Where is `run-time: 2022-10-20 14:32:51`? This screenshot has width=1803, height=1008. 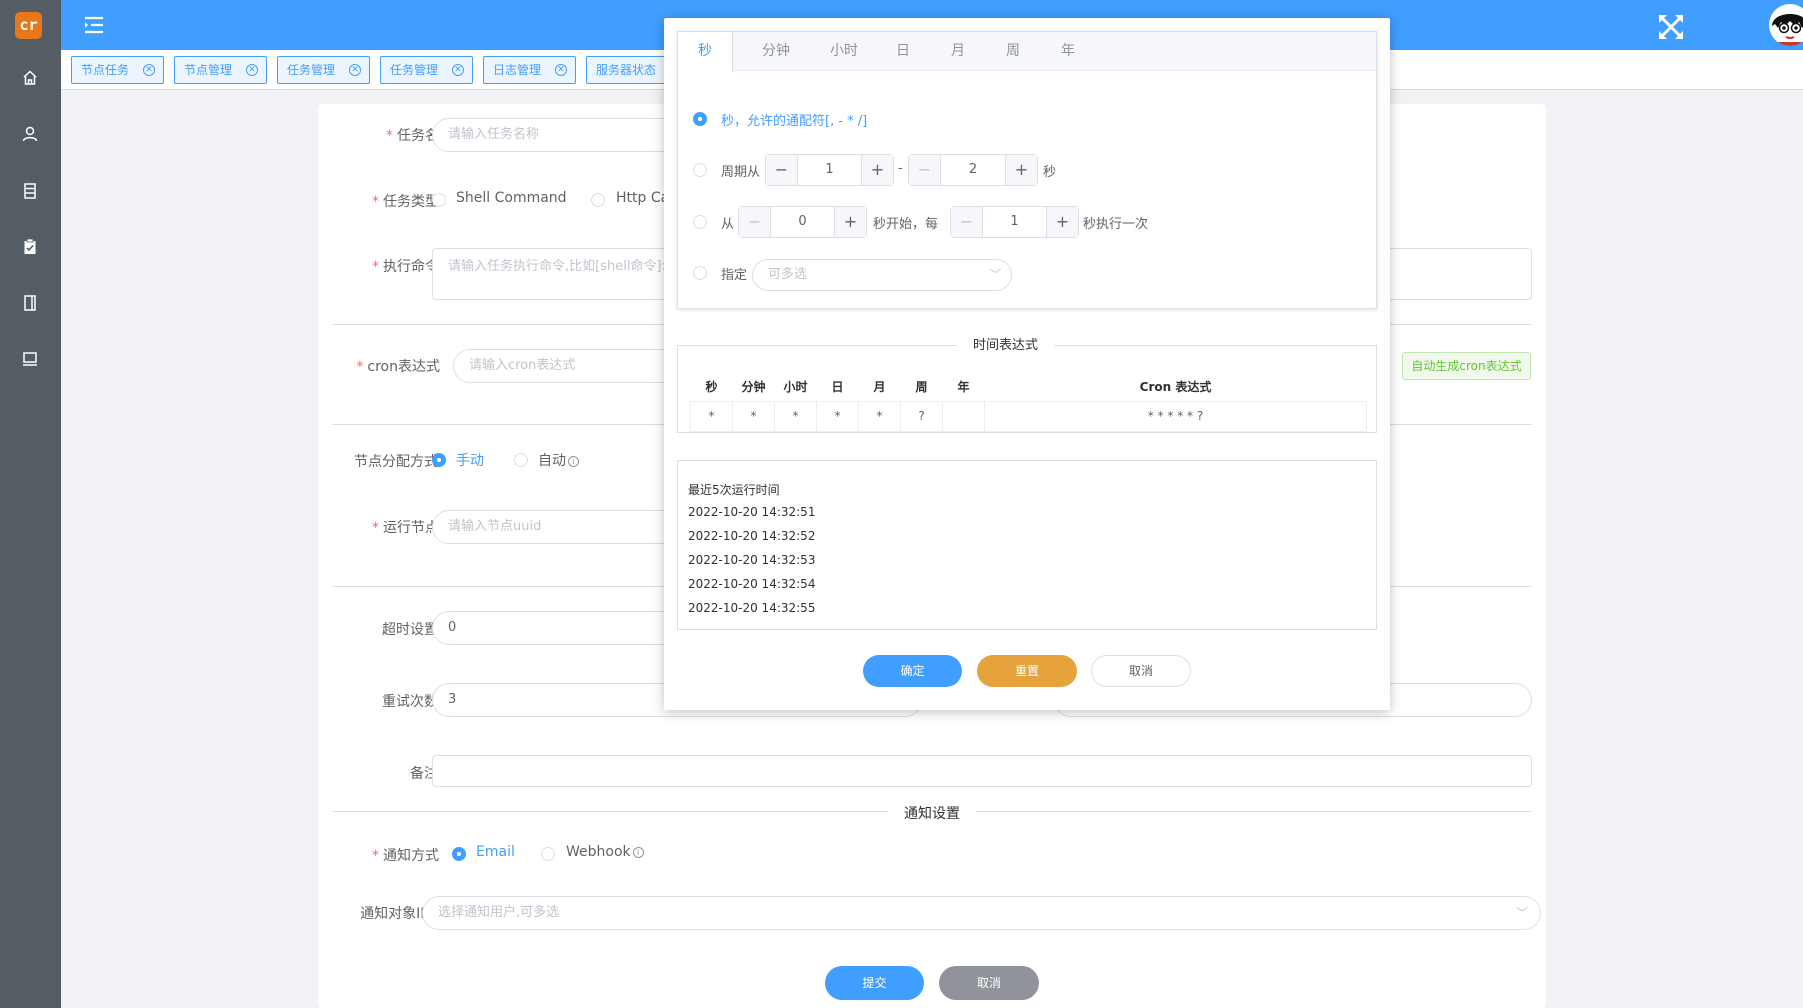 run-time: 2022-10-20 14:32:51 is located at coordinates (752, 512).